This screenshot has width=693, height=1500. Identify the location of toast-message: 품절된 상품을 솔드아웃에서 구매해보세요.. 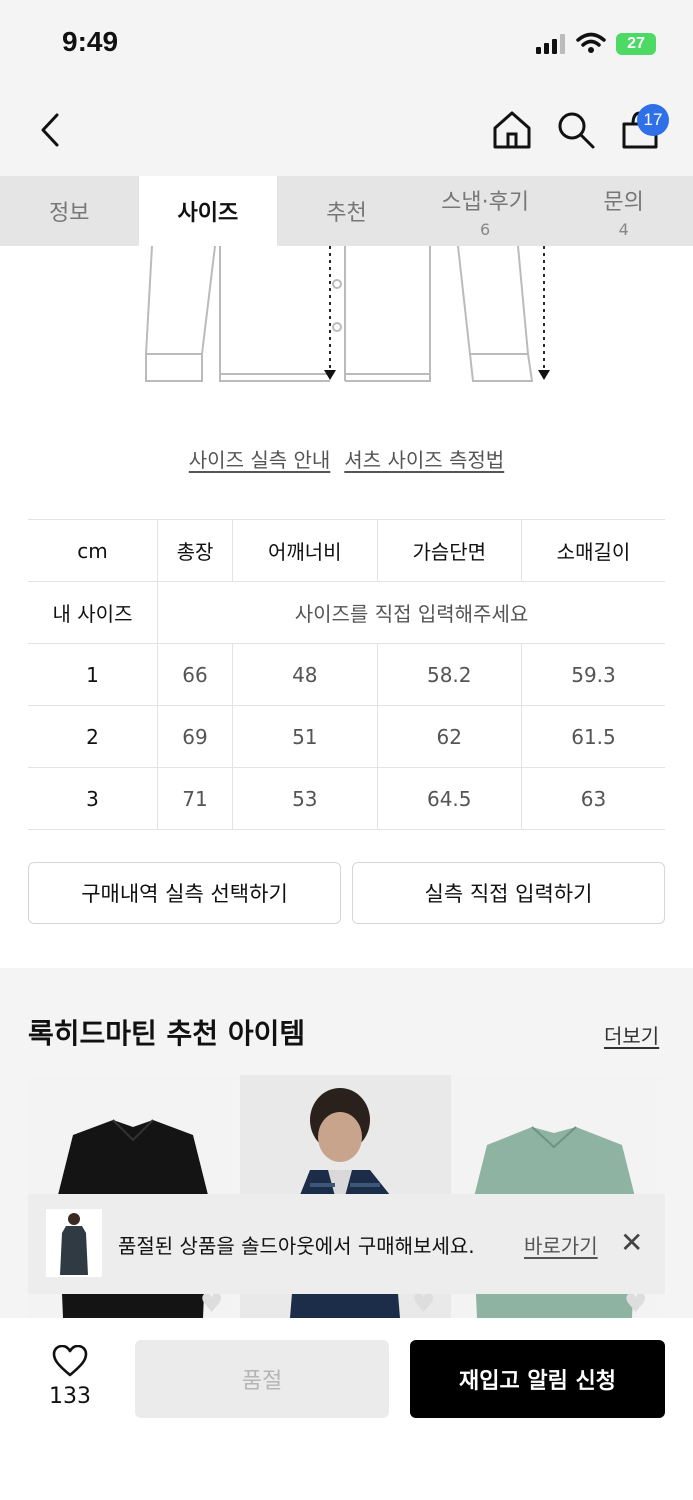
(296, 1246).